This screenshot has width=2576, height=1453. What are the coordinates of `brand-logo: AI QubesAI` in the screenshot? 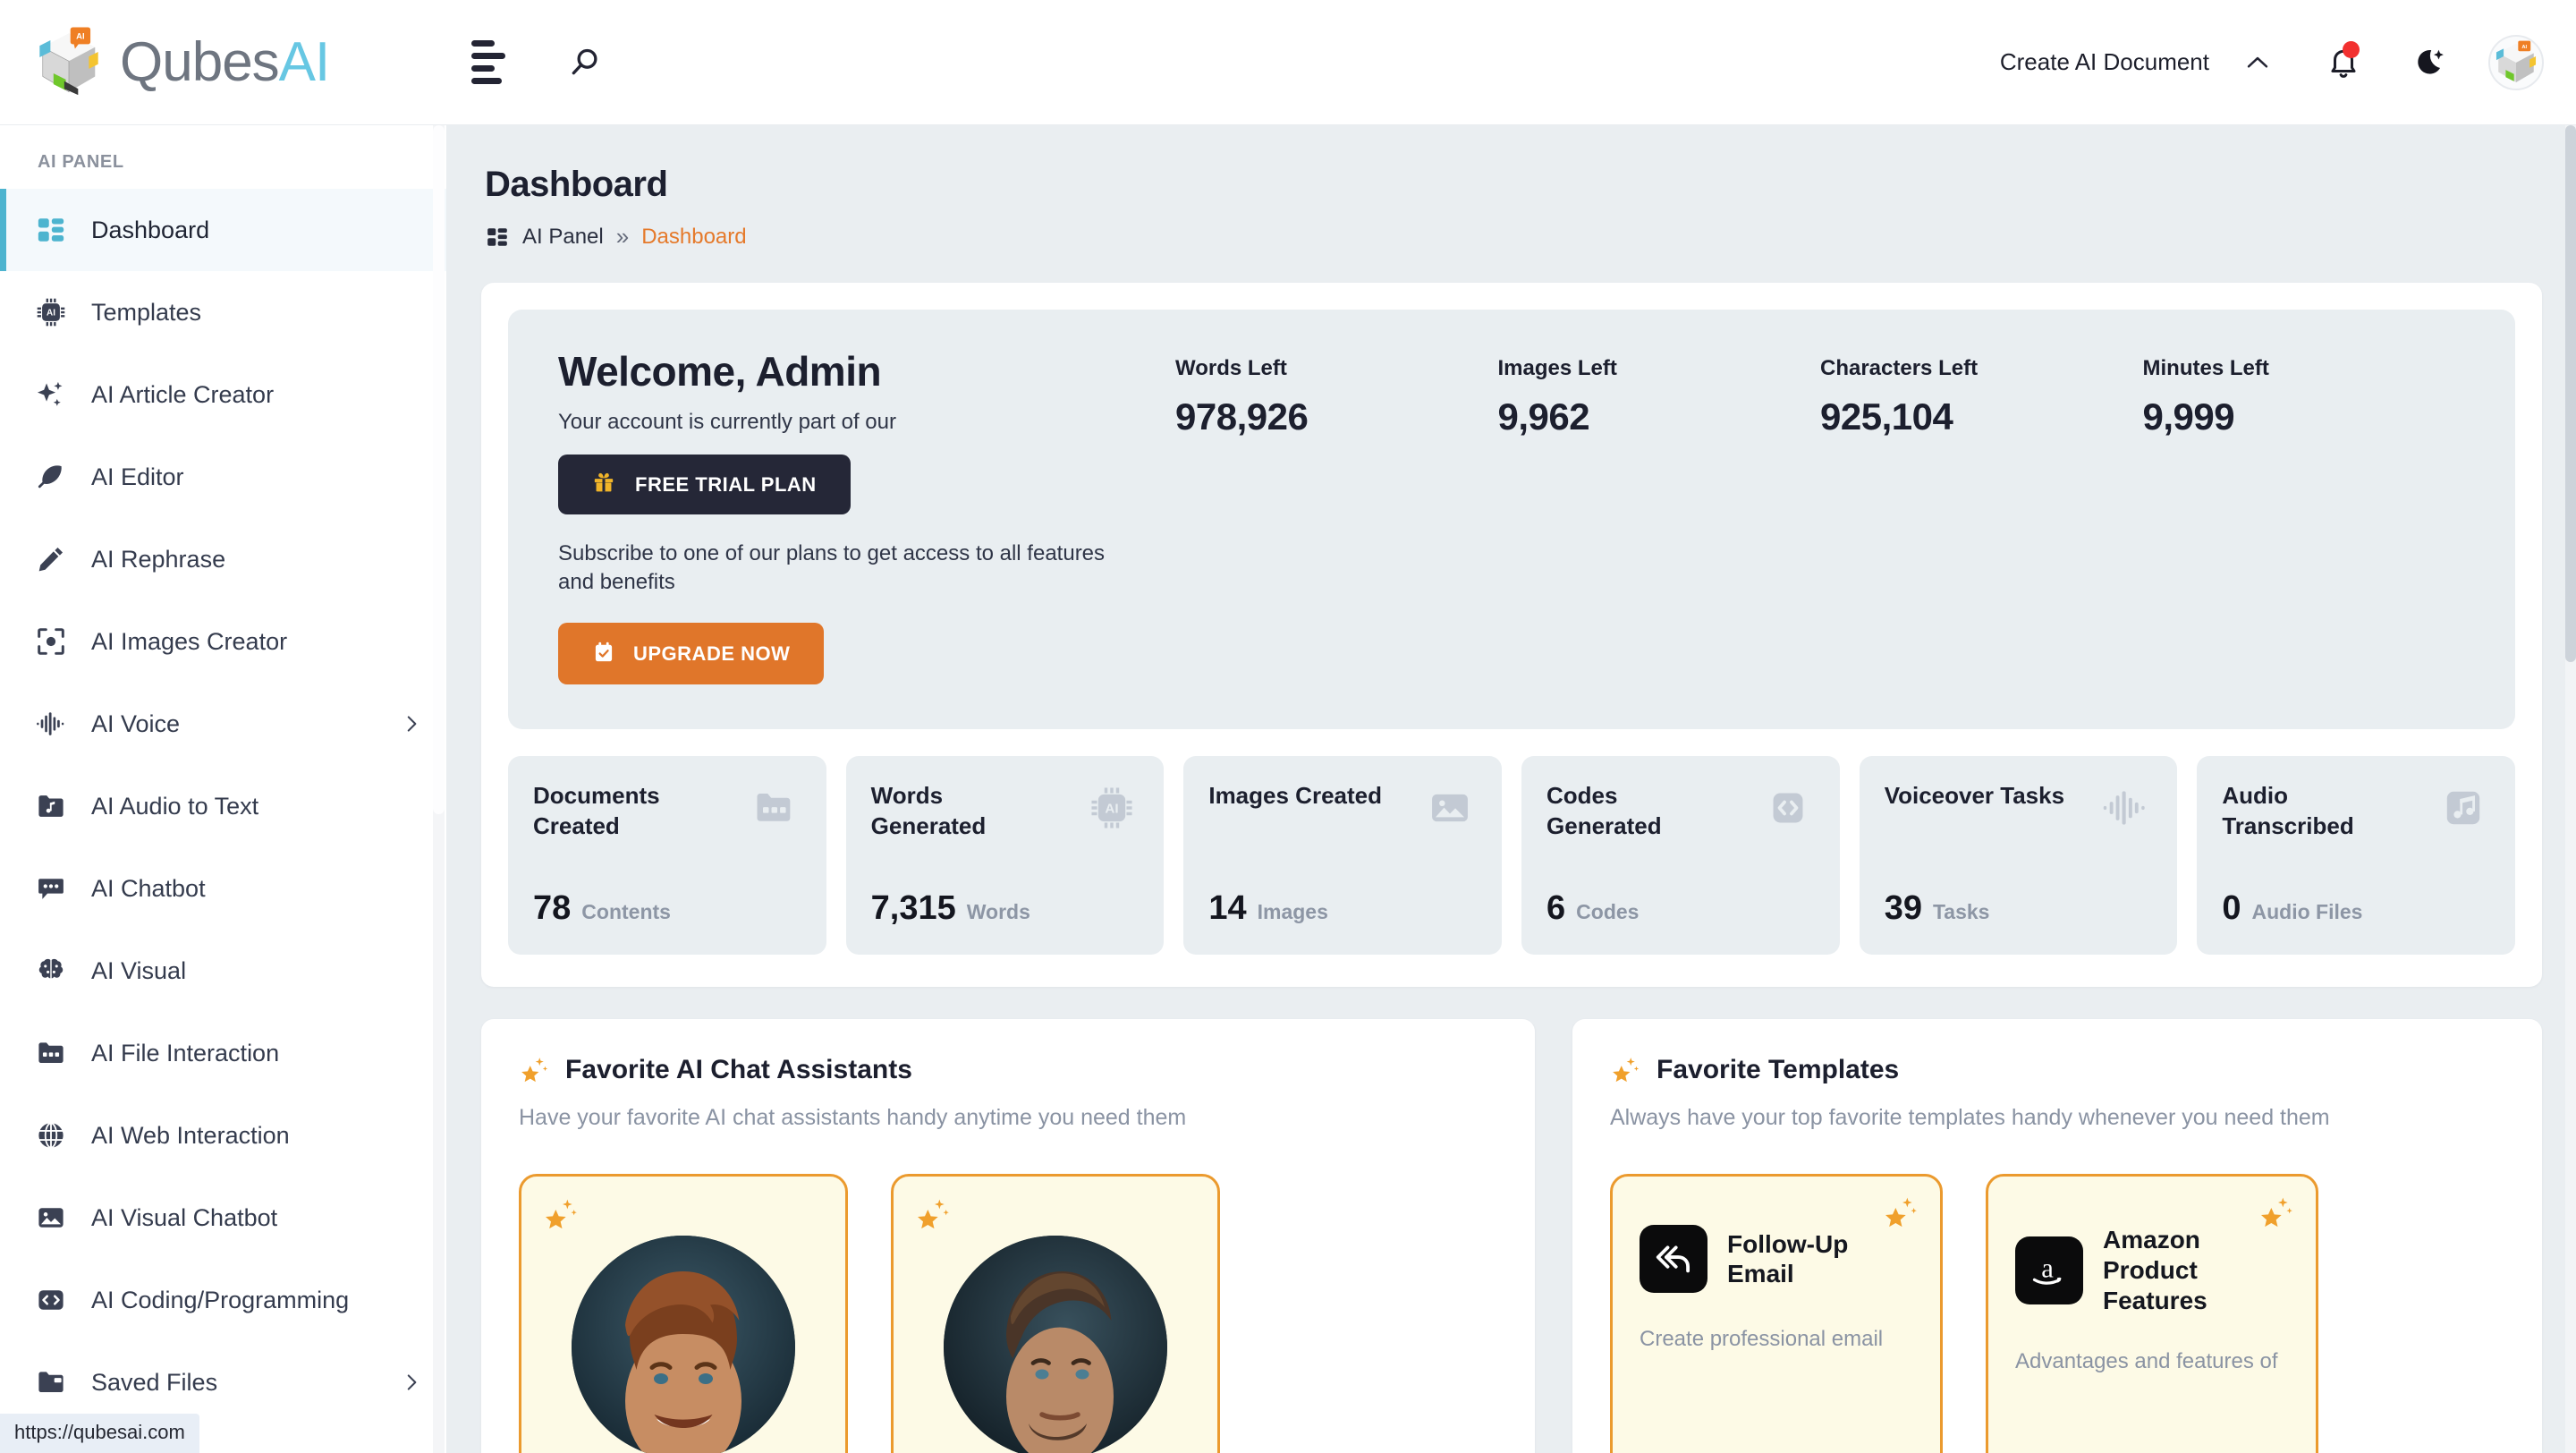 It's located at (223, 62).